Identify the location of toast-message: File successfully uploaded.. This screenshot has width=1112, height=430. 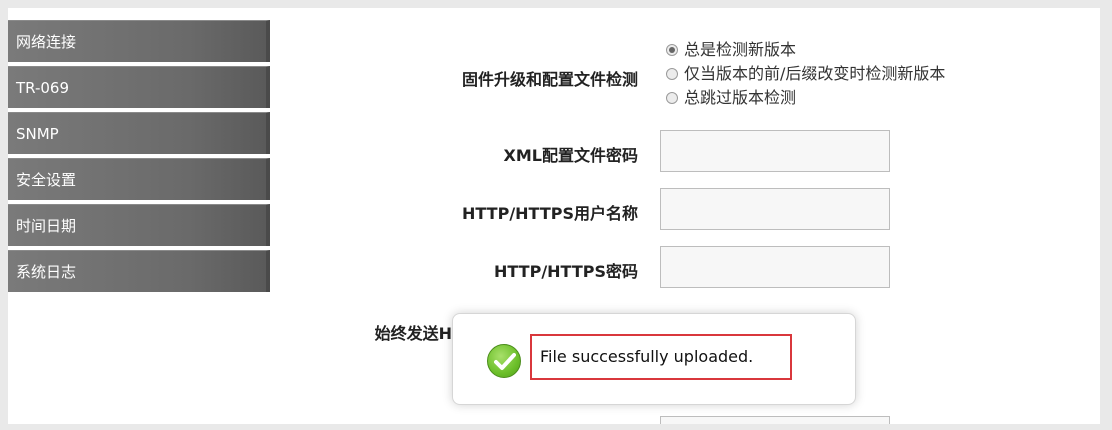
(647, 356).